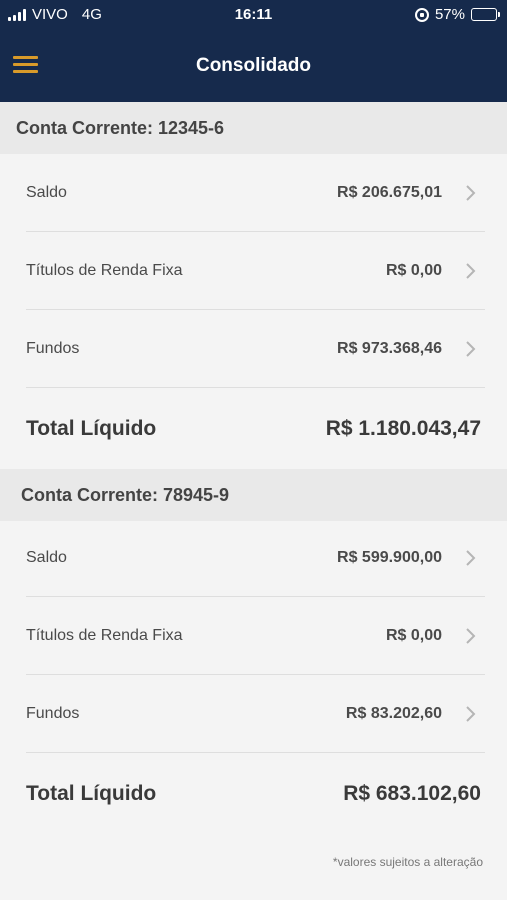  What do you see at coordinates (421, 14) in the screenshot?
I see `orientation-lock-icon` at bounding box center [421, 14].